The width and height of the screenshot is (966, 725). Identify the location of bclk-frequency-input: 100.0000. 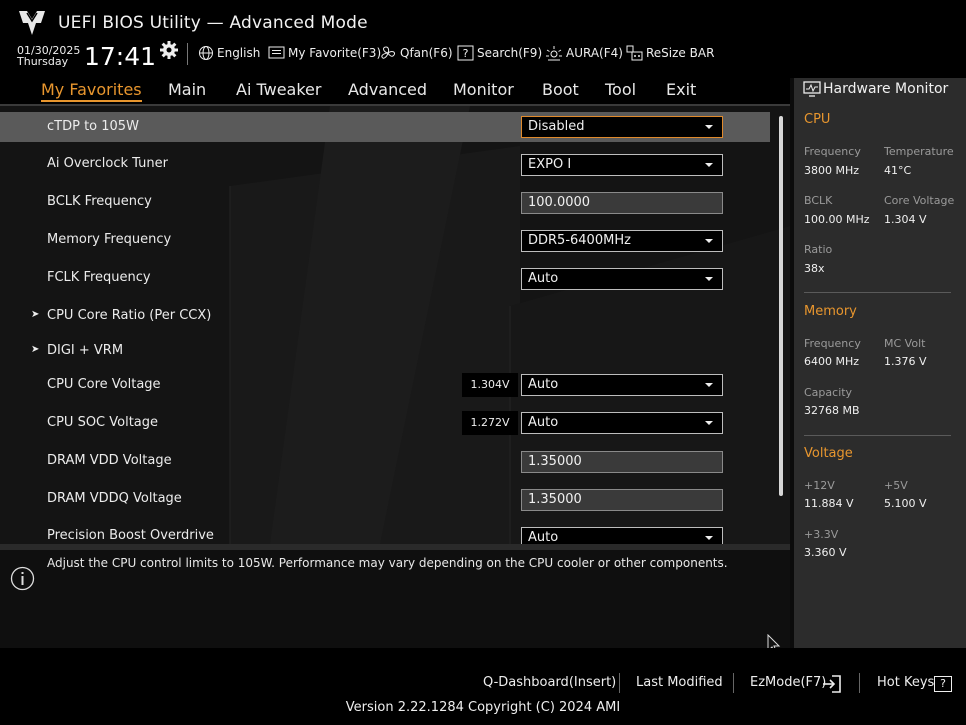
(622, 203).